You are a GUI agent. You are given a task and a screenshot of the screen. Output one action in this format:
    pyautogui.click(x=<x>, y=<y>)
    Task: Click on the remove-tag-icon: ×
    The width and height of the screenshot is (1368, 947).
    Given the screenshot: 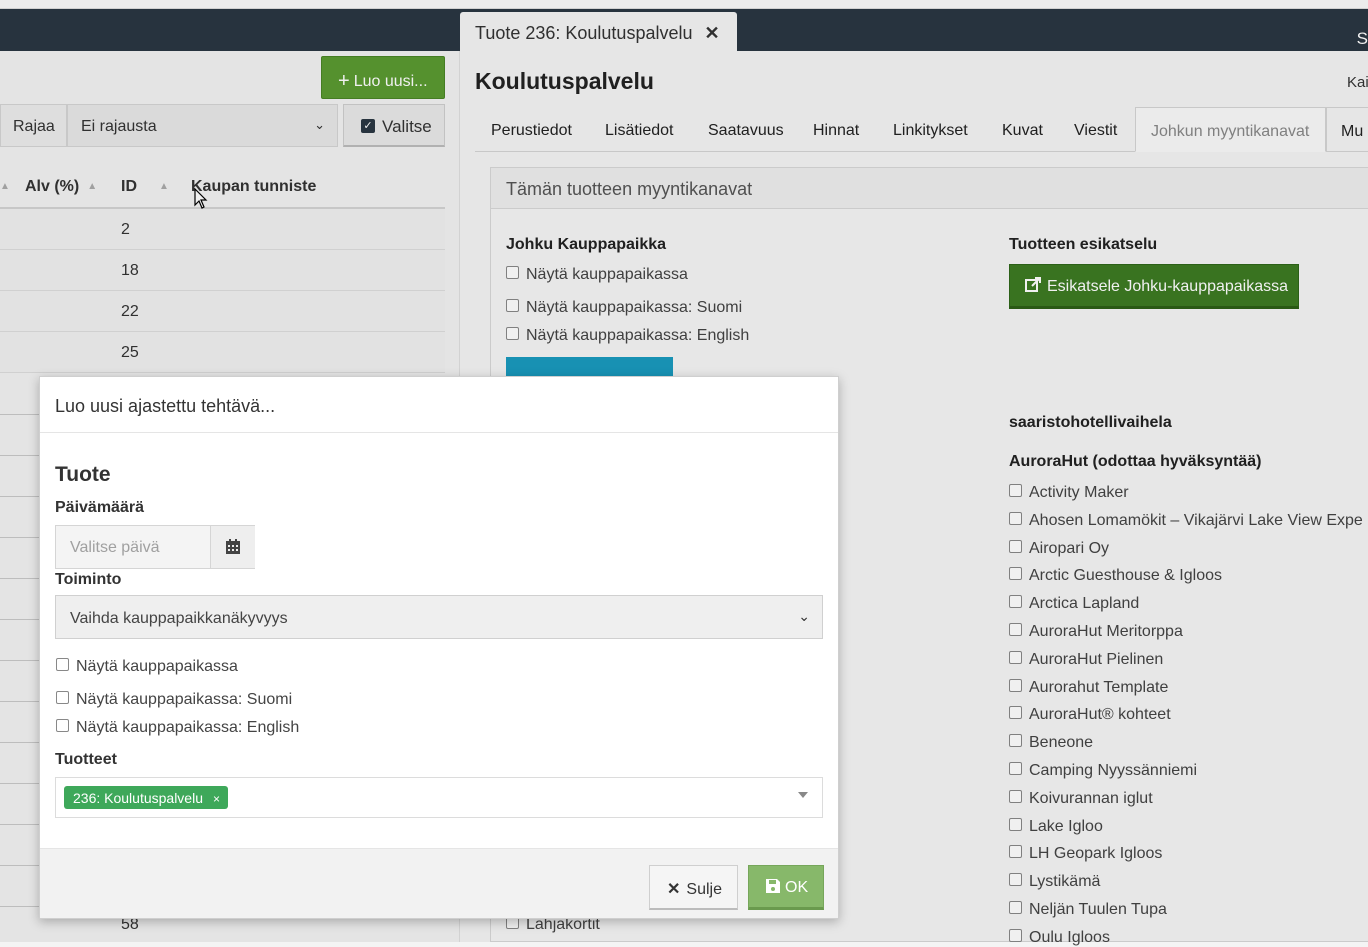 What is the action you would take?
    pyautogui.click(x=216, y=799)
    